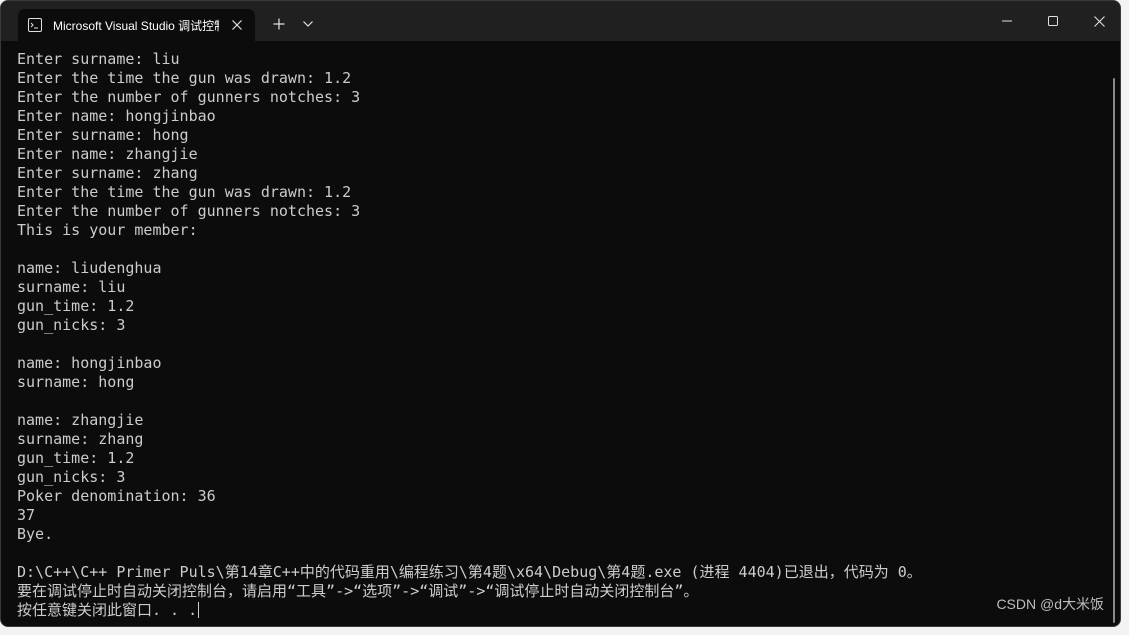 Image resolution: width=1129 pixels, height=635 pixels. What do you see at coordinates (561, 154) in the screenshot?
I see `console-line: Enter name: zhangjie` at bounding box center [561, 154].